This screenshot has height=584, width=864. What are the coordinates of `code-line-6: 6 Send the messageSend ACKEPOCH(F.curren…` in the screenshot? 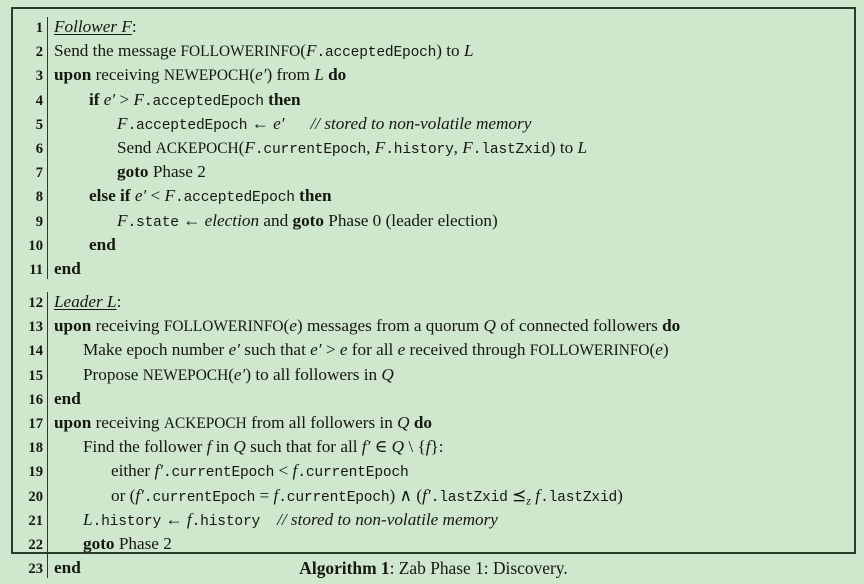 It's located at (433, 148).